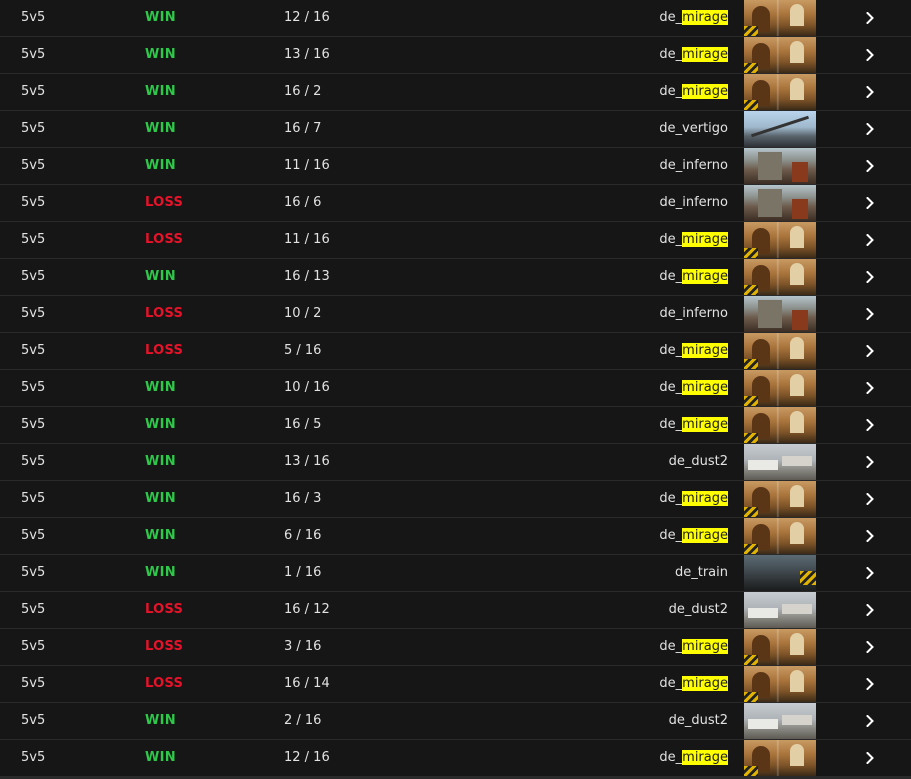  What do you see at coordinates (307, 387) in the screenshot?
I see `match-score: 10 / 16` at bounding box center [307, 387].